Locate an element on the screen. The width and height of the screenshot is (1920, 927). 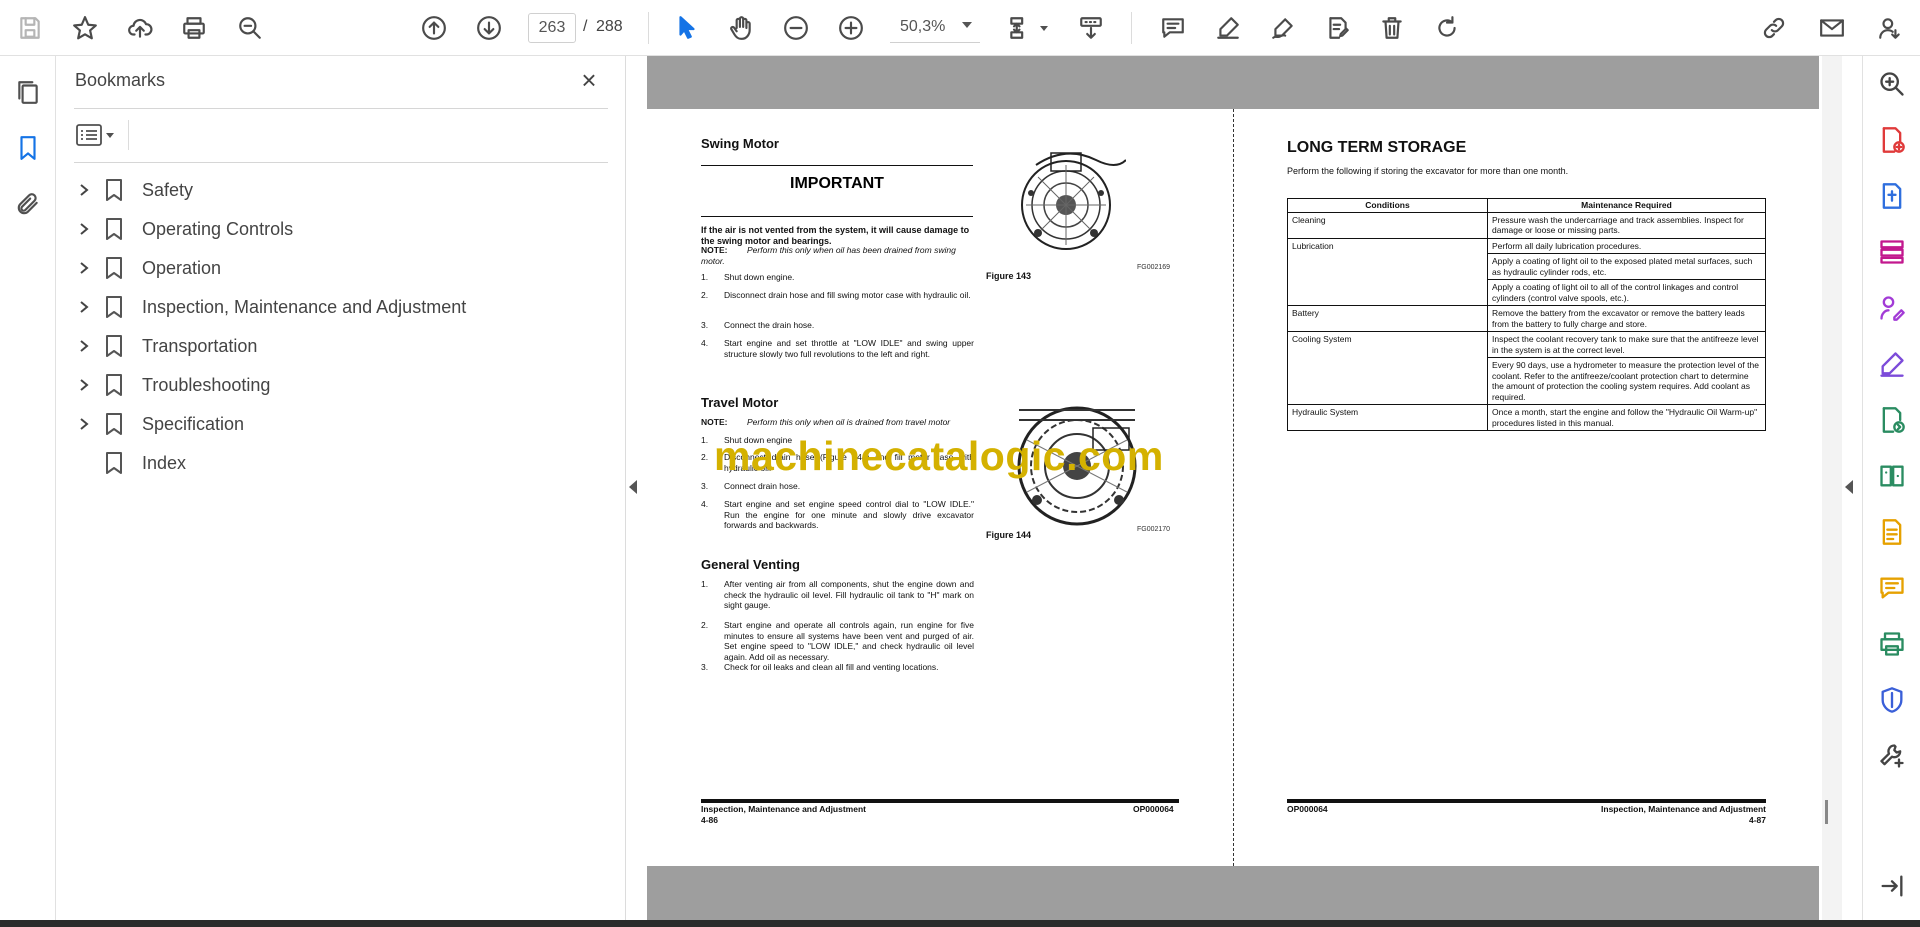
zoom-in-icon is located at coordinates (851, 28).